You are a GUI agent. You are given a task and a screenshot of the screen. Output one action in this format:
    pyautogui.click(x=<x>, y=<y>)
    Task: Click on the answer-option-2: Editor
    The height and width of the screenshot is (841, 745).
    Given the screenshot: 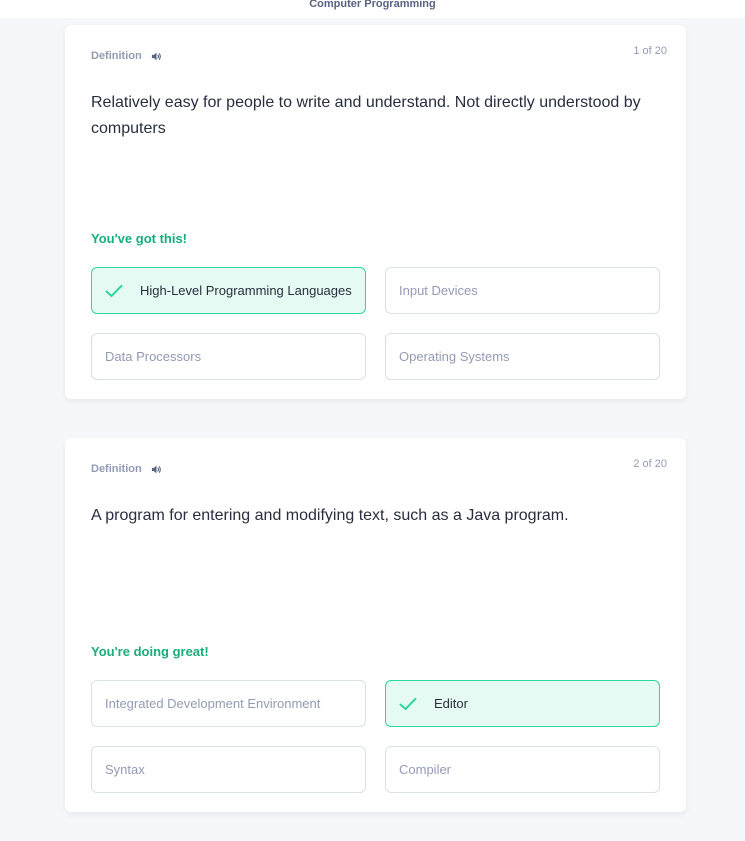 What is the action you would take?
    pyautogui.click(x=522, y=703)
    